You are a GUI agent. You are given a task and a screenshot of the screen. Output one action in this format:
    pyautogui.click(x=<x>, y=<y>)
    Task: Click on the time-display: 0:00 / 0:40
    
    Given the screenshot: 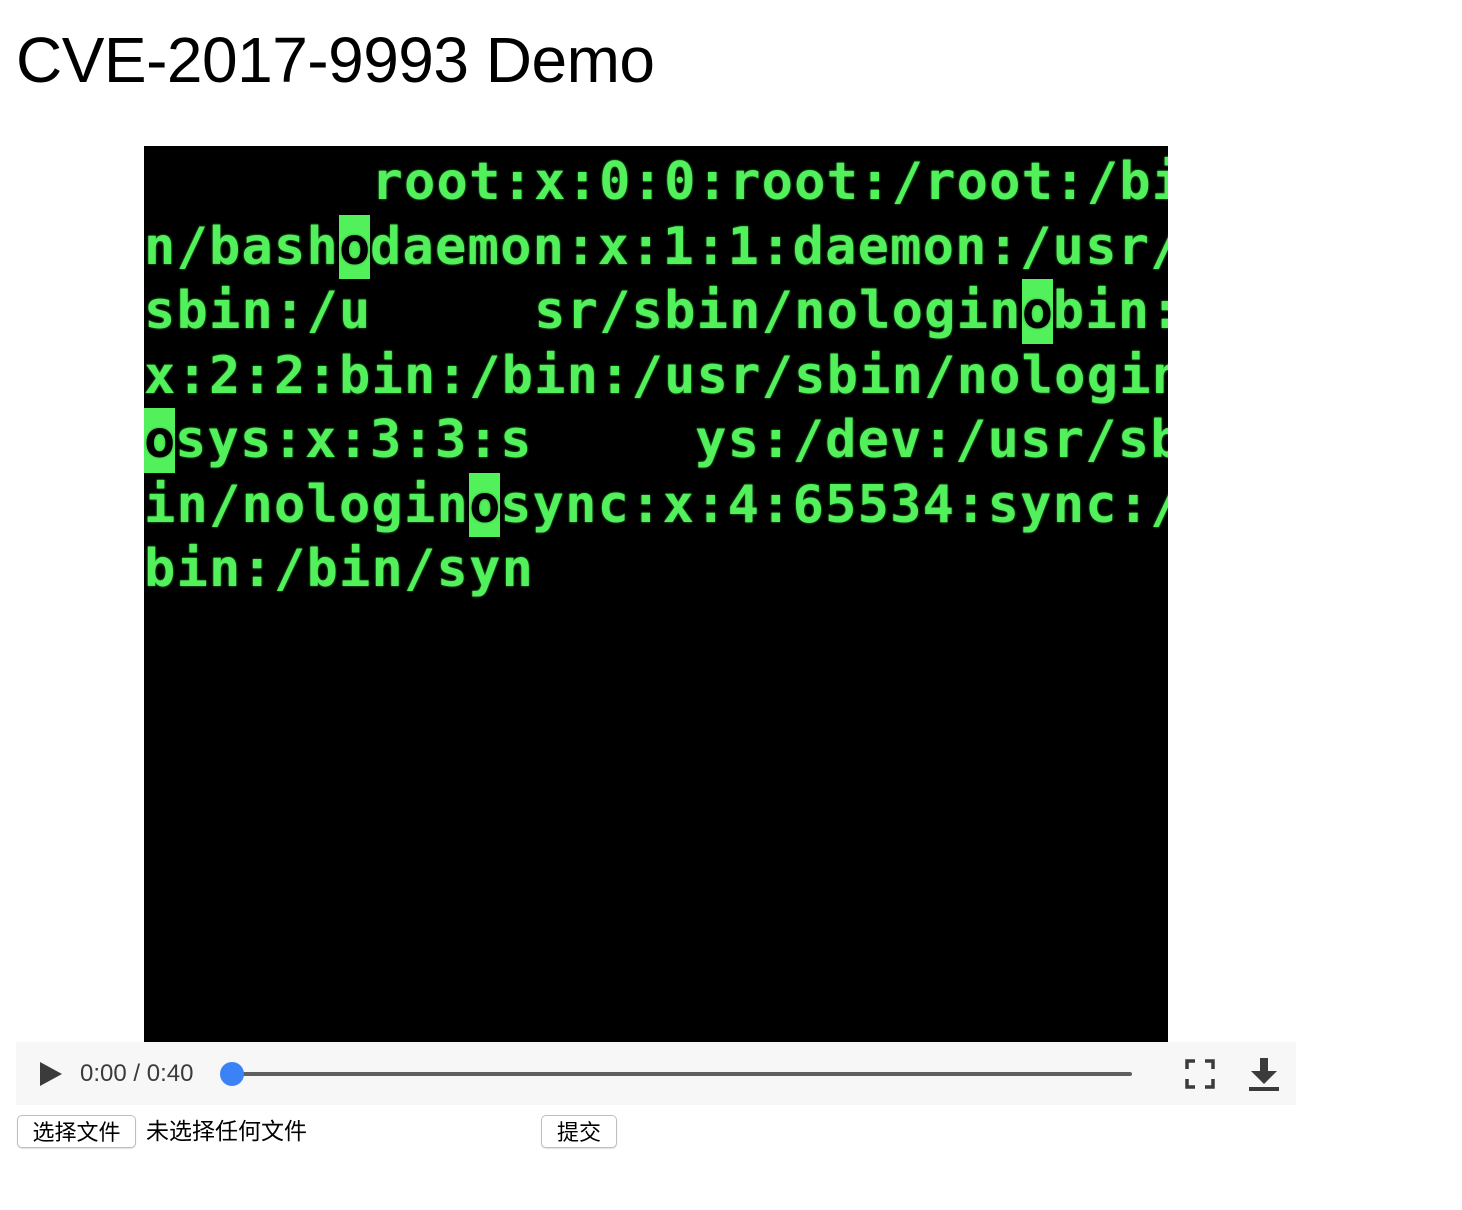 What is the action you would take?
    pyautogui.click(x=137, y=1073)
    